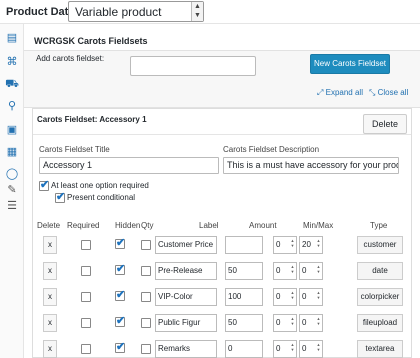  I want to click on type-button: date, so click(380, 271).